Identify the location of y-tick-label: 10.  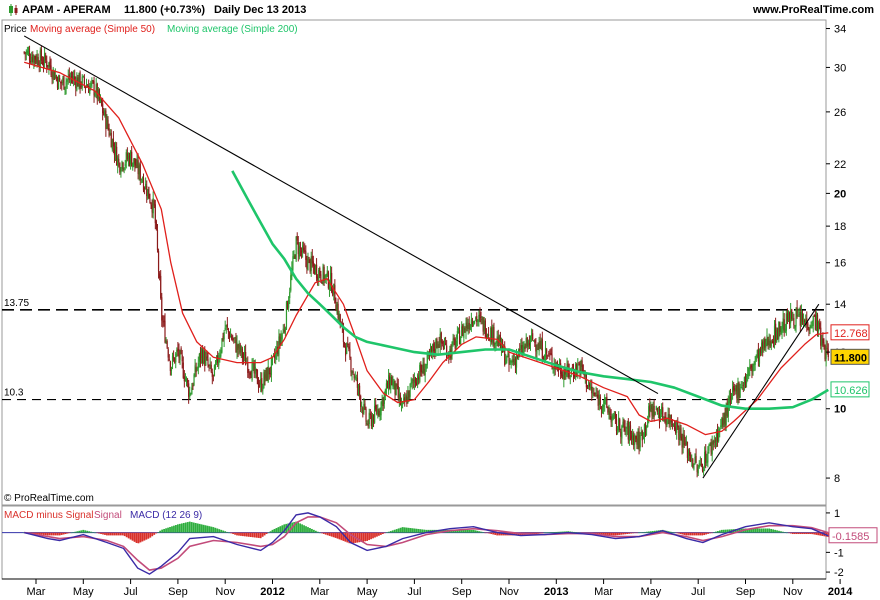
(840, 410).